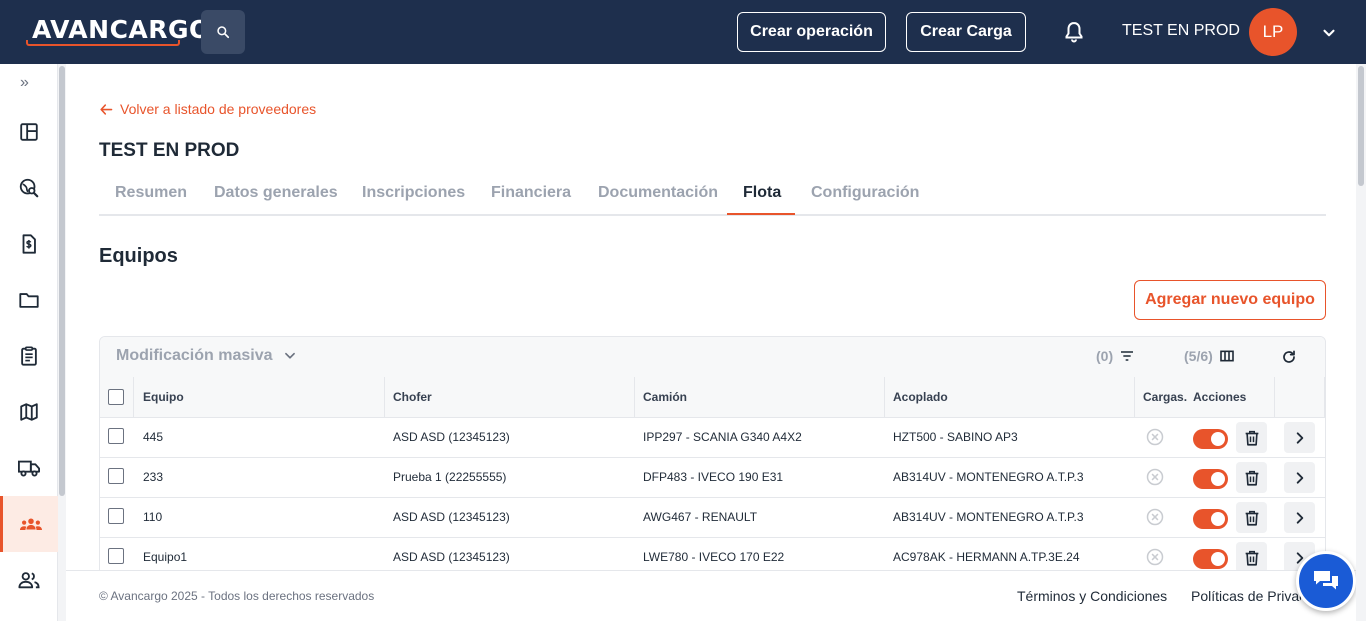 This screenshot has height=621, width=1366. I want to click on create-load-button: Crear Carga, so click(966, 32).